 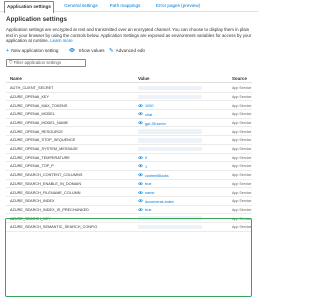 What do you see at coordinates (81, 6) in the screenshot?
I see `tab-general-settings: General settings` at bounding box center [81, 6].